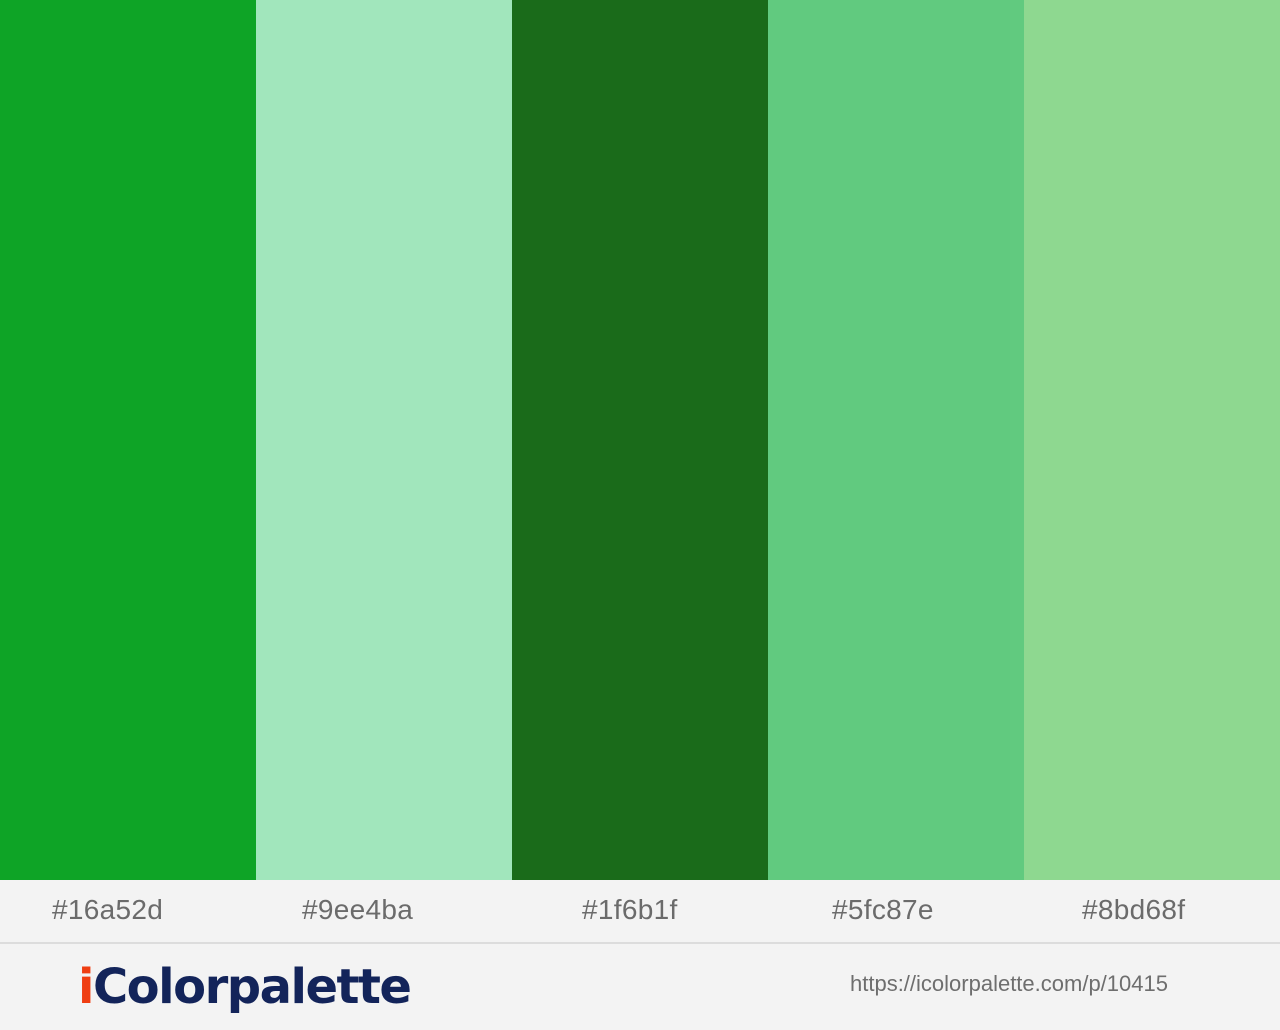  Describe the element at coordinates (1009, 984) in the screenshot. I see `palette-url-link: https://icolorpalette.com/p/10415` at that location.